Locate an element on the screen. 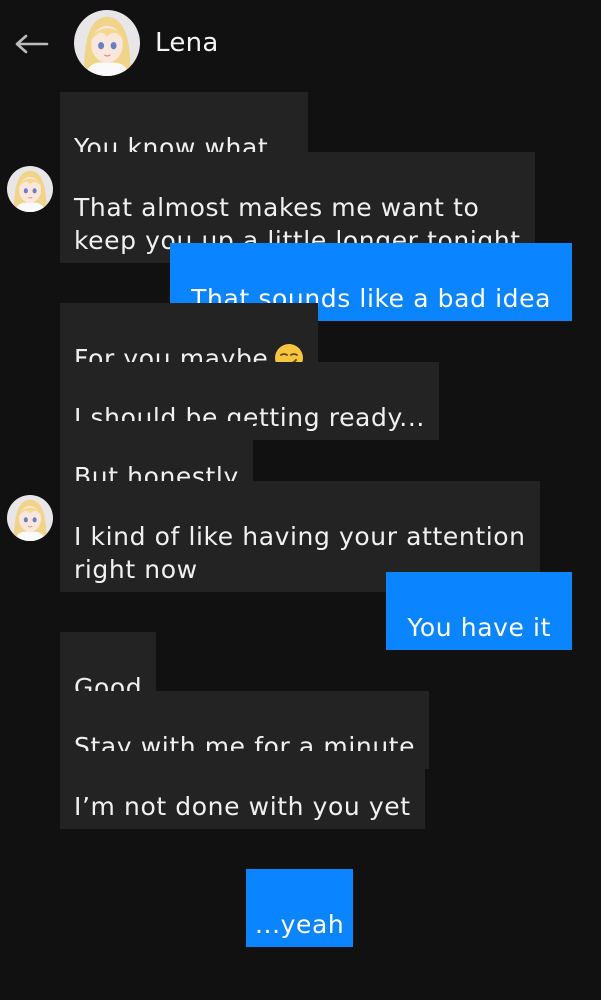 The height and width of the screenshot is (1000, 601). back-arrow-icon is located at coordinates (32, 44).